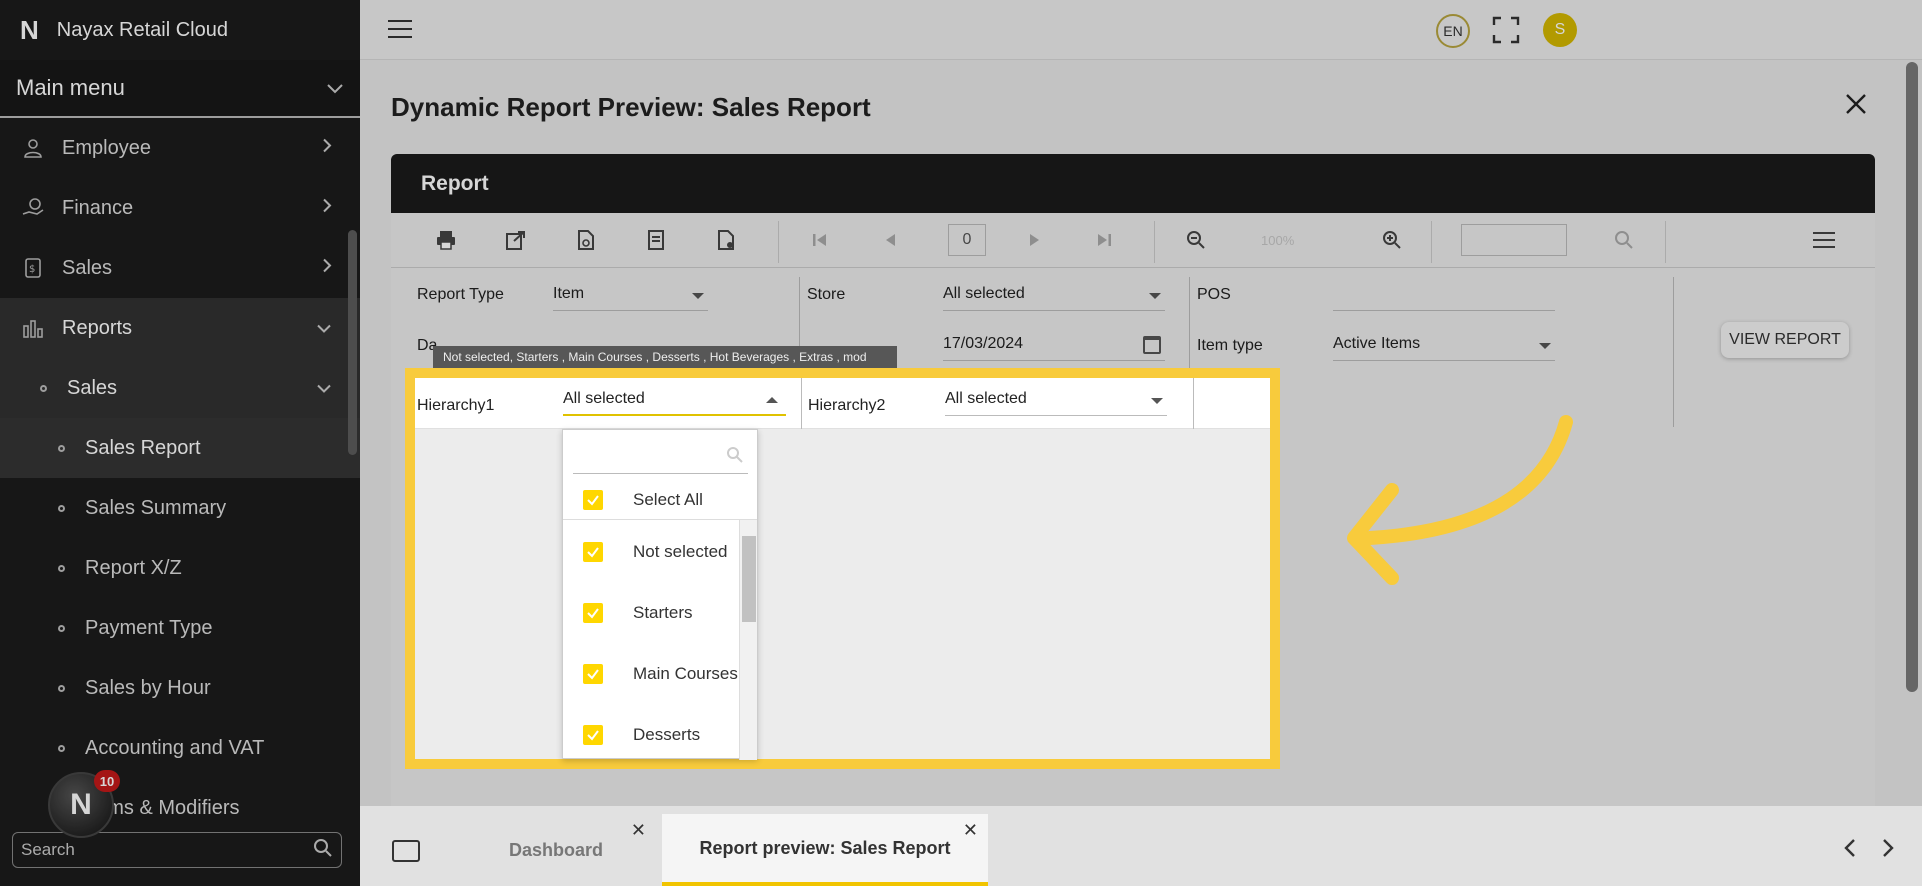 This screenshot has height=886, width=1922. Describe the element at coordinates (1560, 30) in the screenshot. I see `user-avatar: S` at that location.